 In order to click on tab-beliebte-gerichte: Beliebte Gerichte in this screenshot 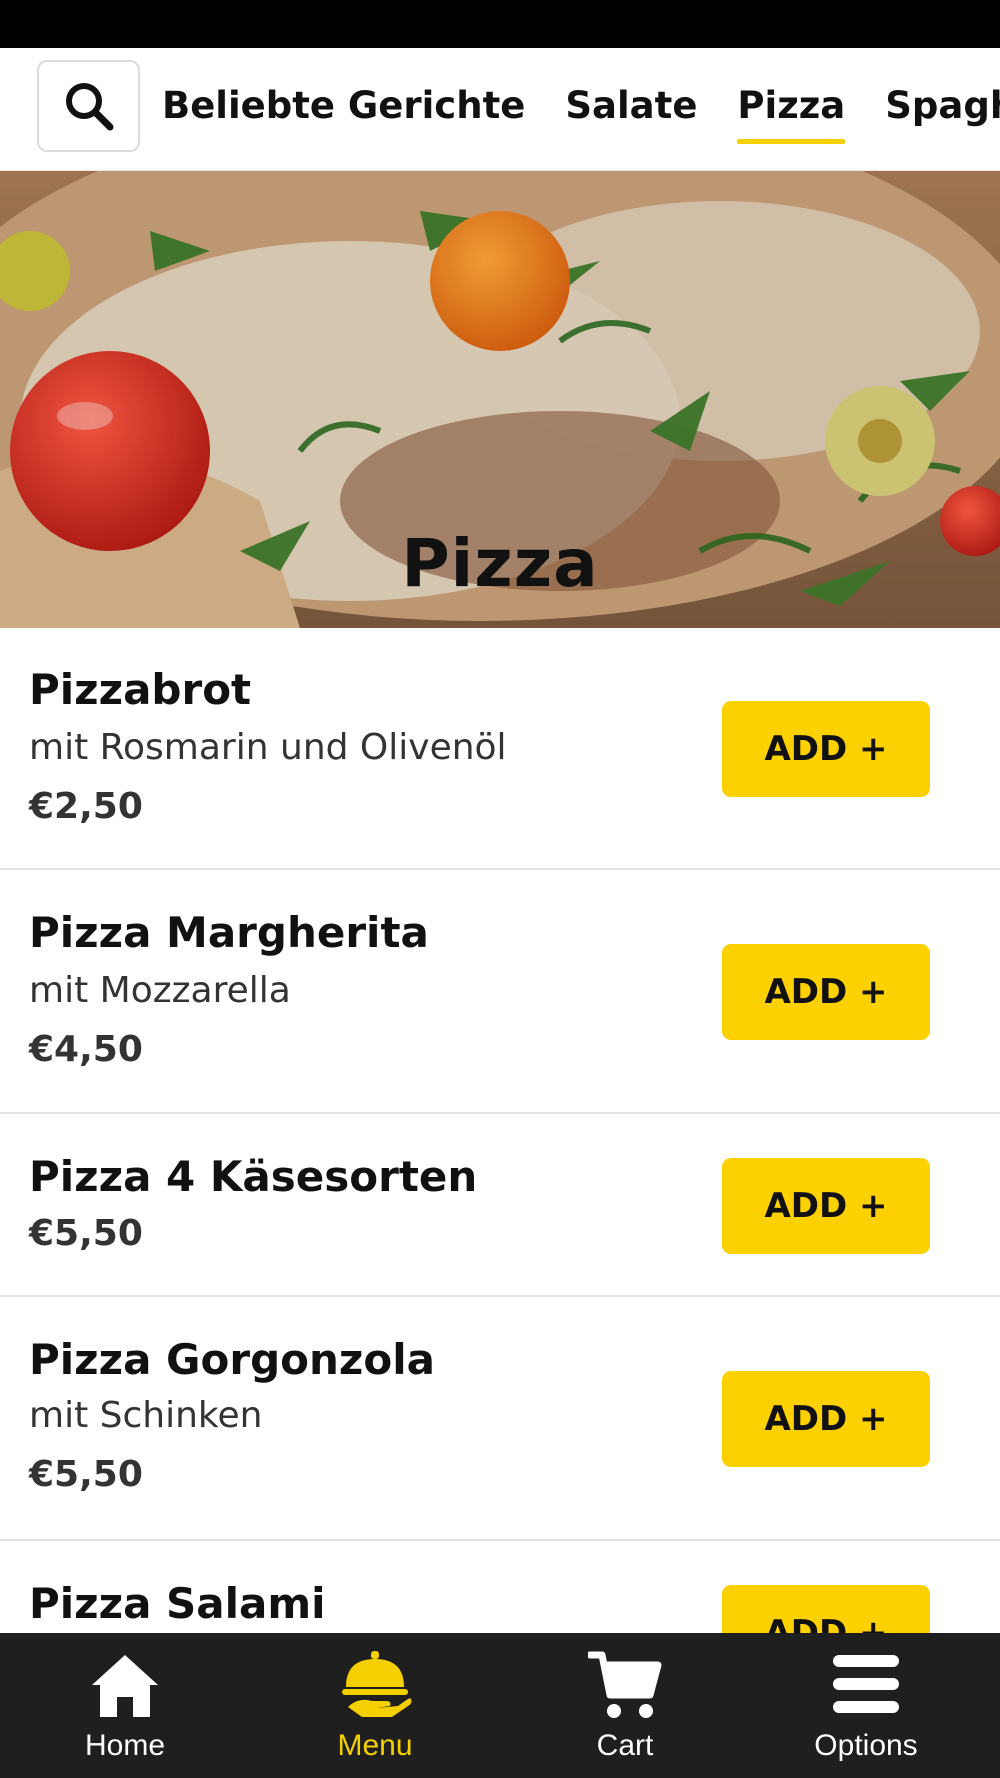, I will do `click(343, 109)`.